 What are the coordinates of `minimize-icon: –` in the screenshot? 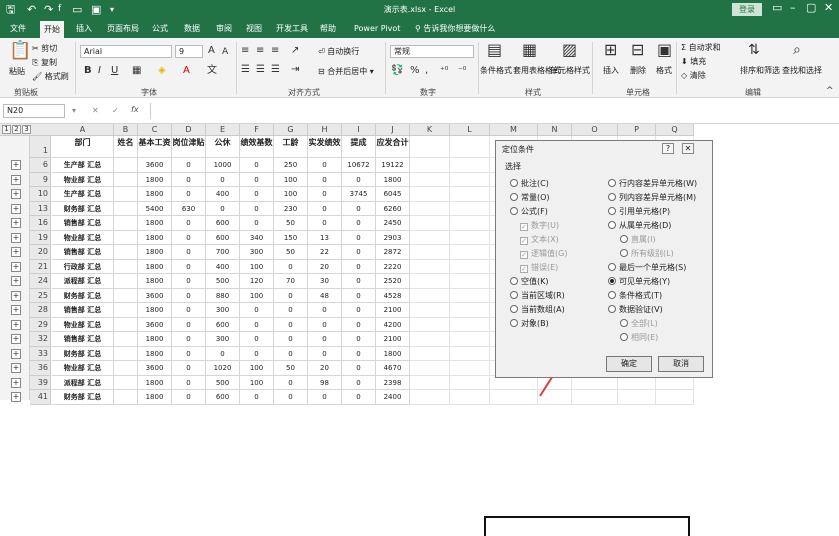 It's located at (793, 7).